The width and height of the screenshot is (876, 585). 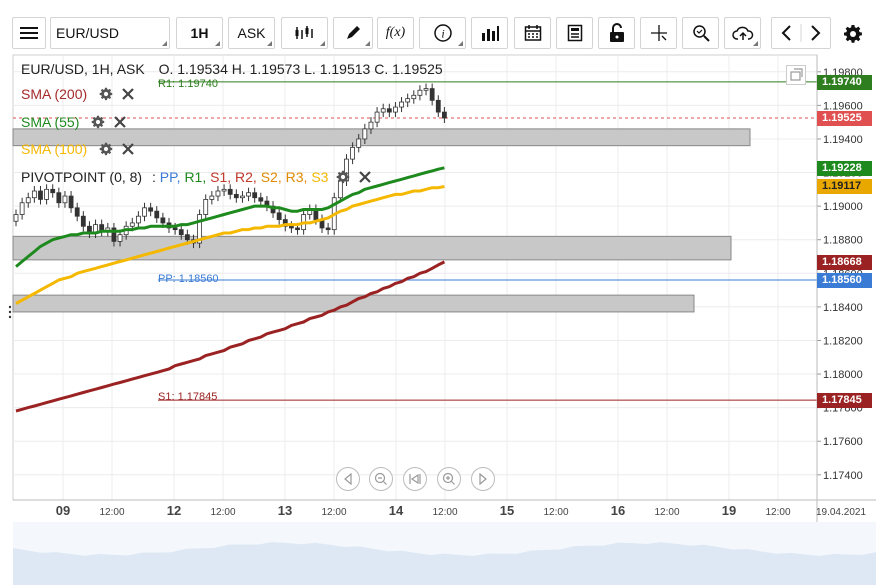 What do you see at coordinates (729, 510) in the screenshot?
I see `x-tick-label: 19` at bounding box center [729, 510].